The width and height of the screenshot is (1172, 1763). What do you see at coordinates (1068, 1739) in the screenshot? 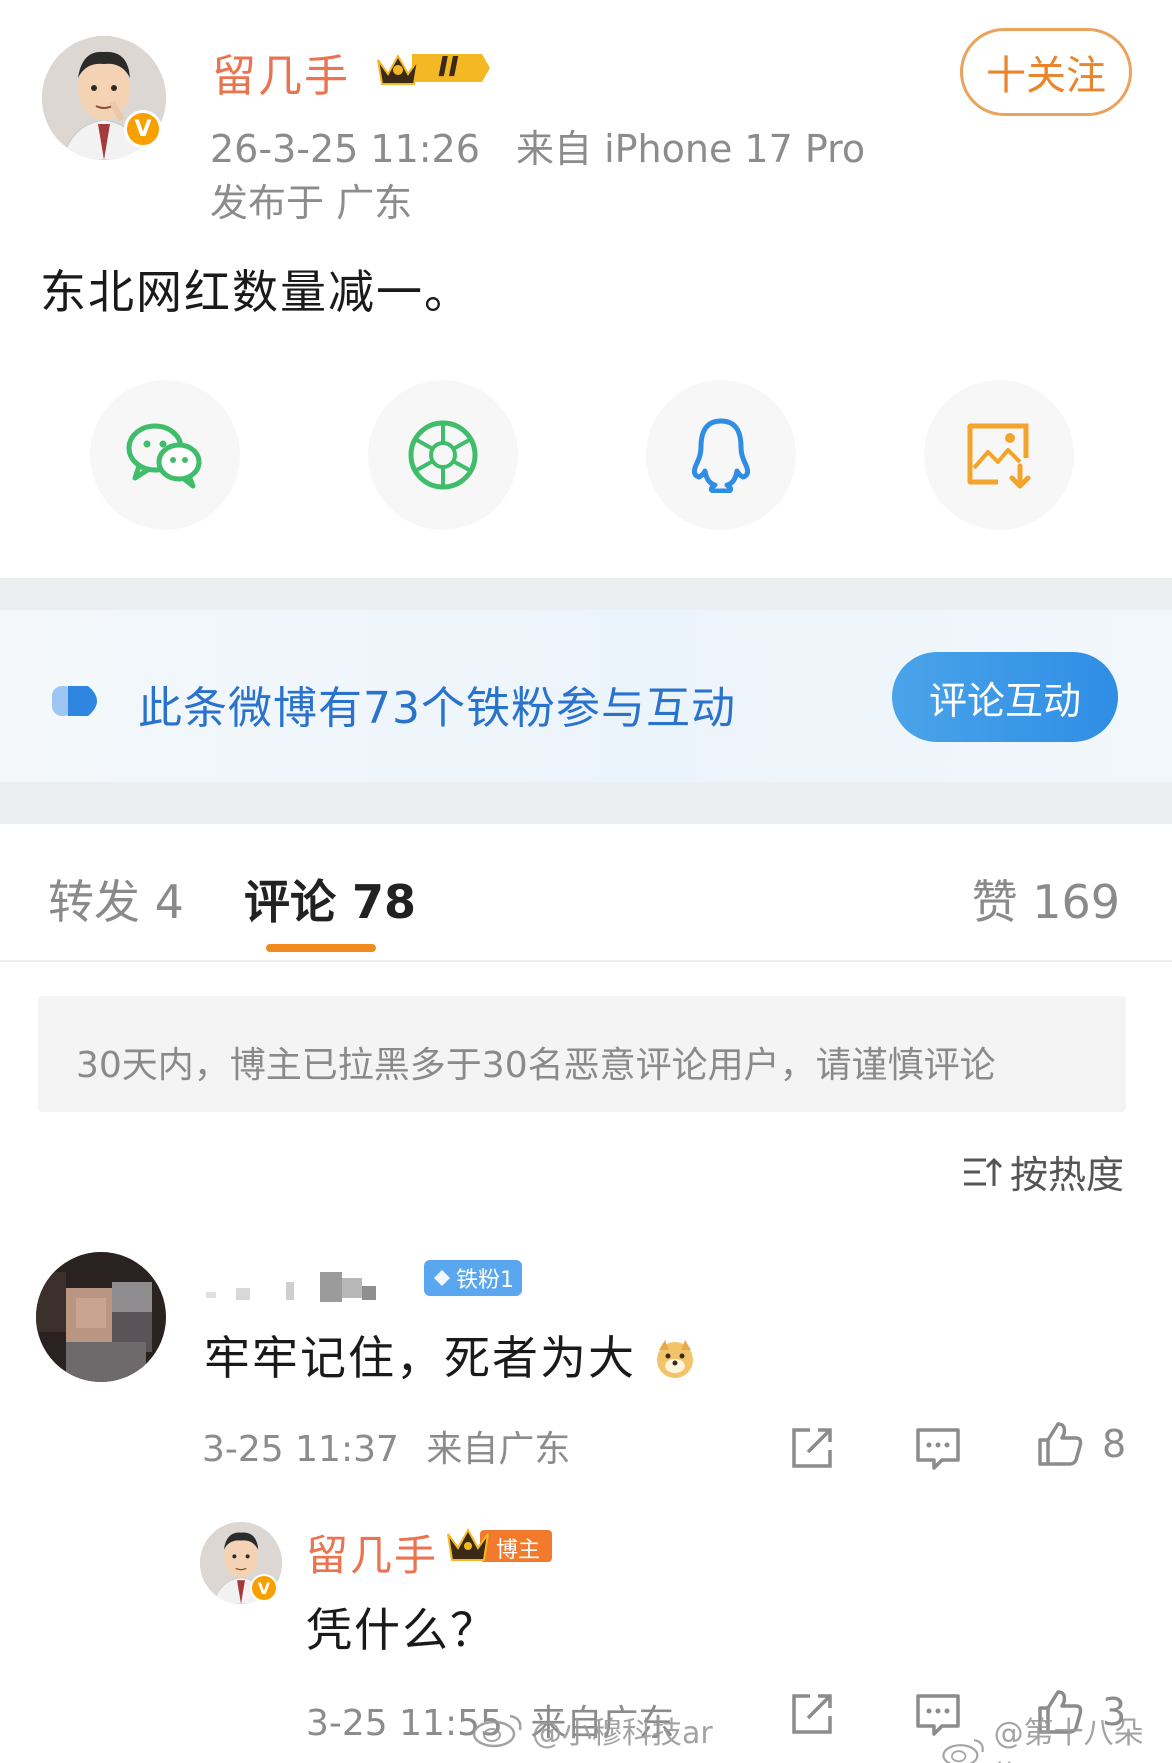
I see `watermark-right-text: @第十八朵梅` at bounding box center [1068, 1739].